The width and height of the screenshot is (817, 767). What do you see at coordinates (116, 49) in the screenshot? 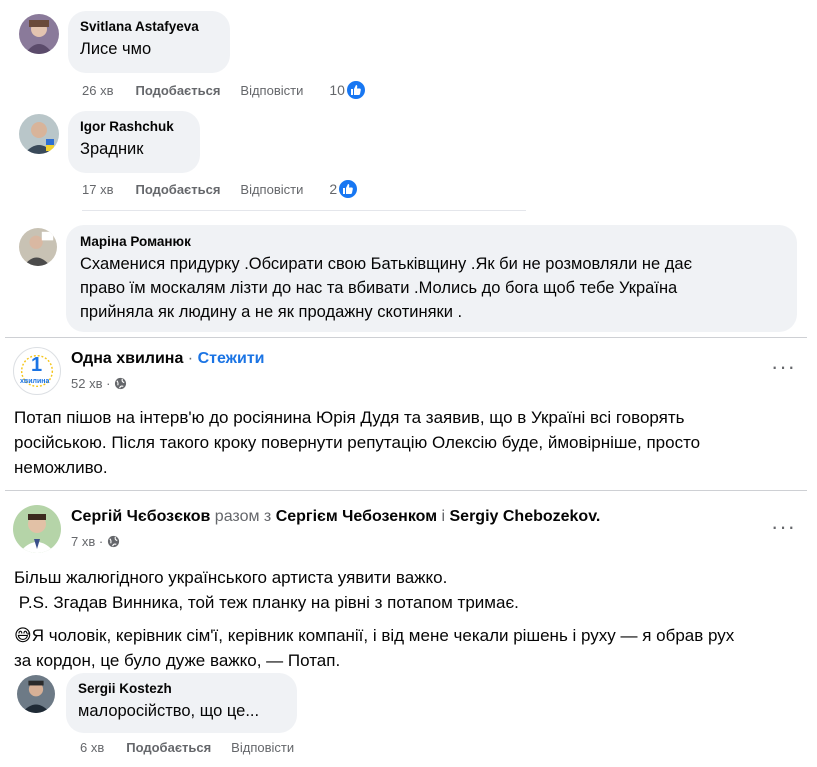
I see `comment-text: Лисе чмо` at bounding box center [116, 49].